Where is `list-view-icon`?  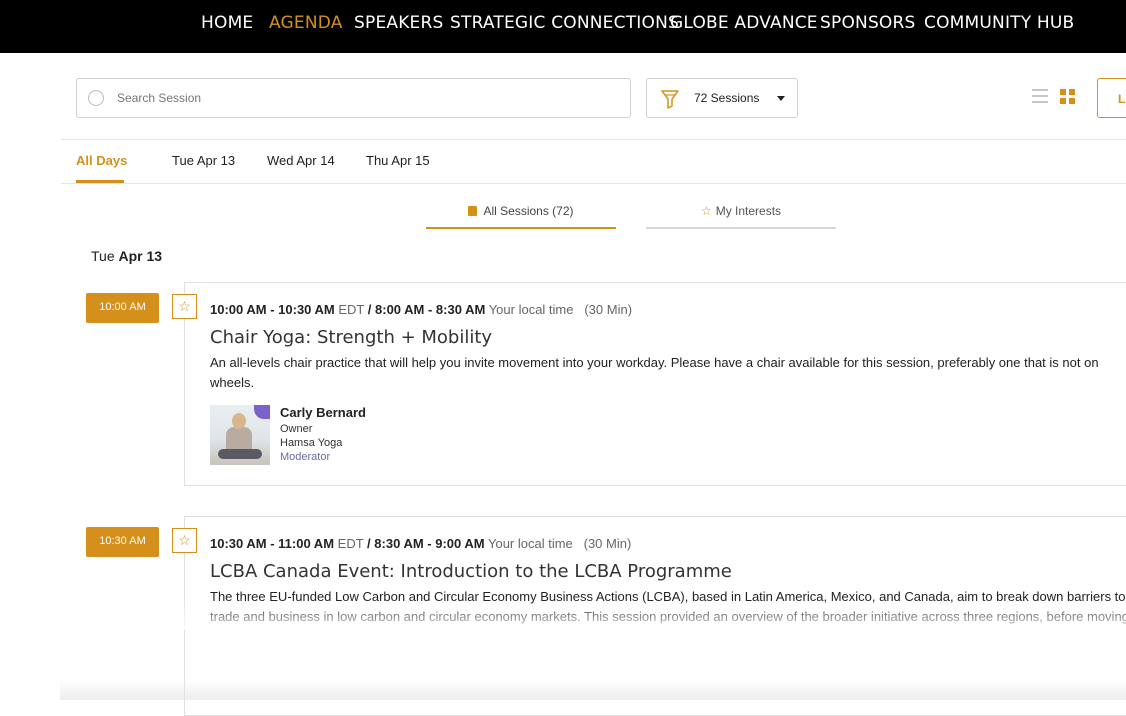
list-view-icon is located at coordinates (1040, 97).